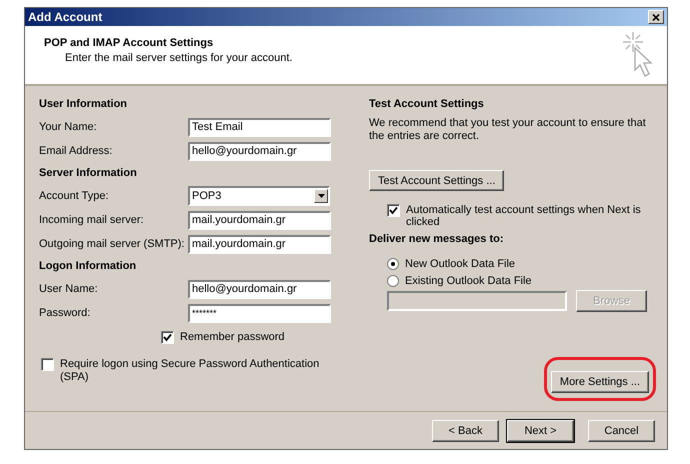  I want to click on checkbox-label: Automatically test account settings when Next is clicked, so click(524, 216).